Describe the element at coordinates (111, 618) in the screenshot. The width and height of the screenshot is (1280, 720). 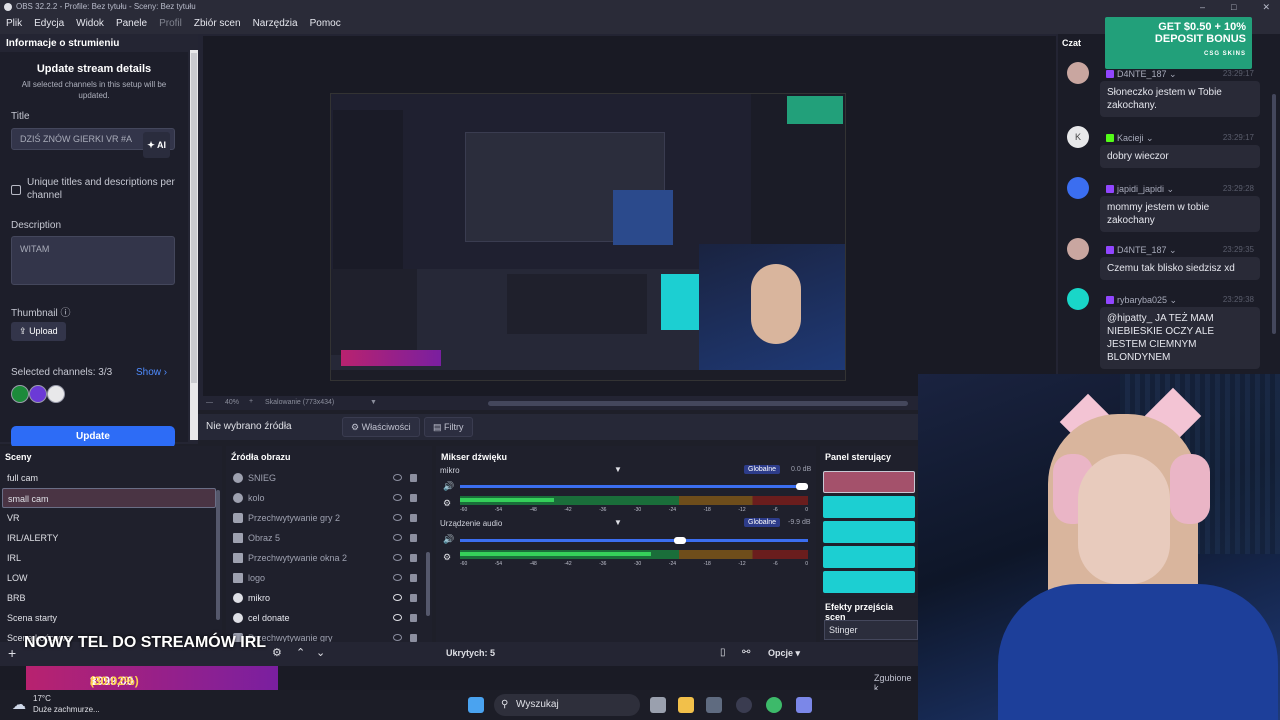
I see `scene-item: Scena starty` at that location.